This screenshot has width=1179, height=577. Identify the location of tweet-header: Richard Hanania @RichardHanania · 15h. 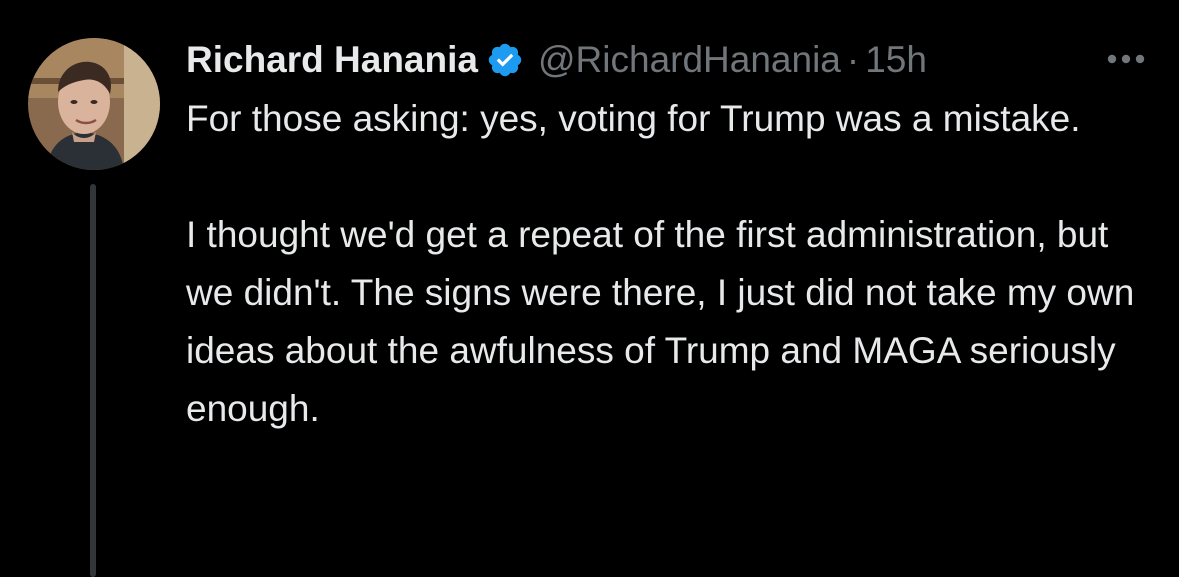
(666, 60).